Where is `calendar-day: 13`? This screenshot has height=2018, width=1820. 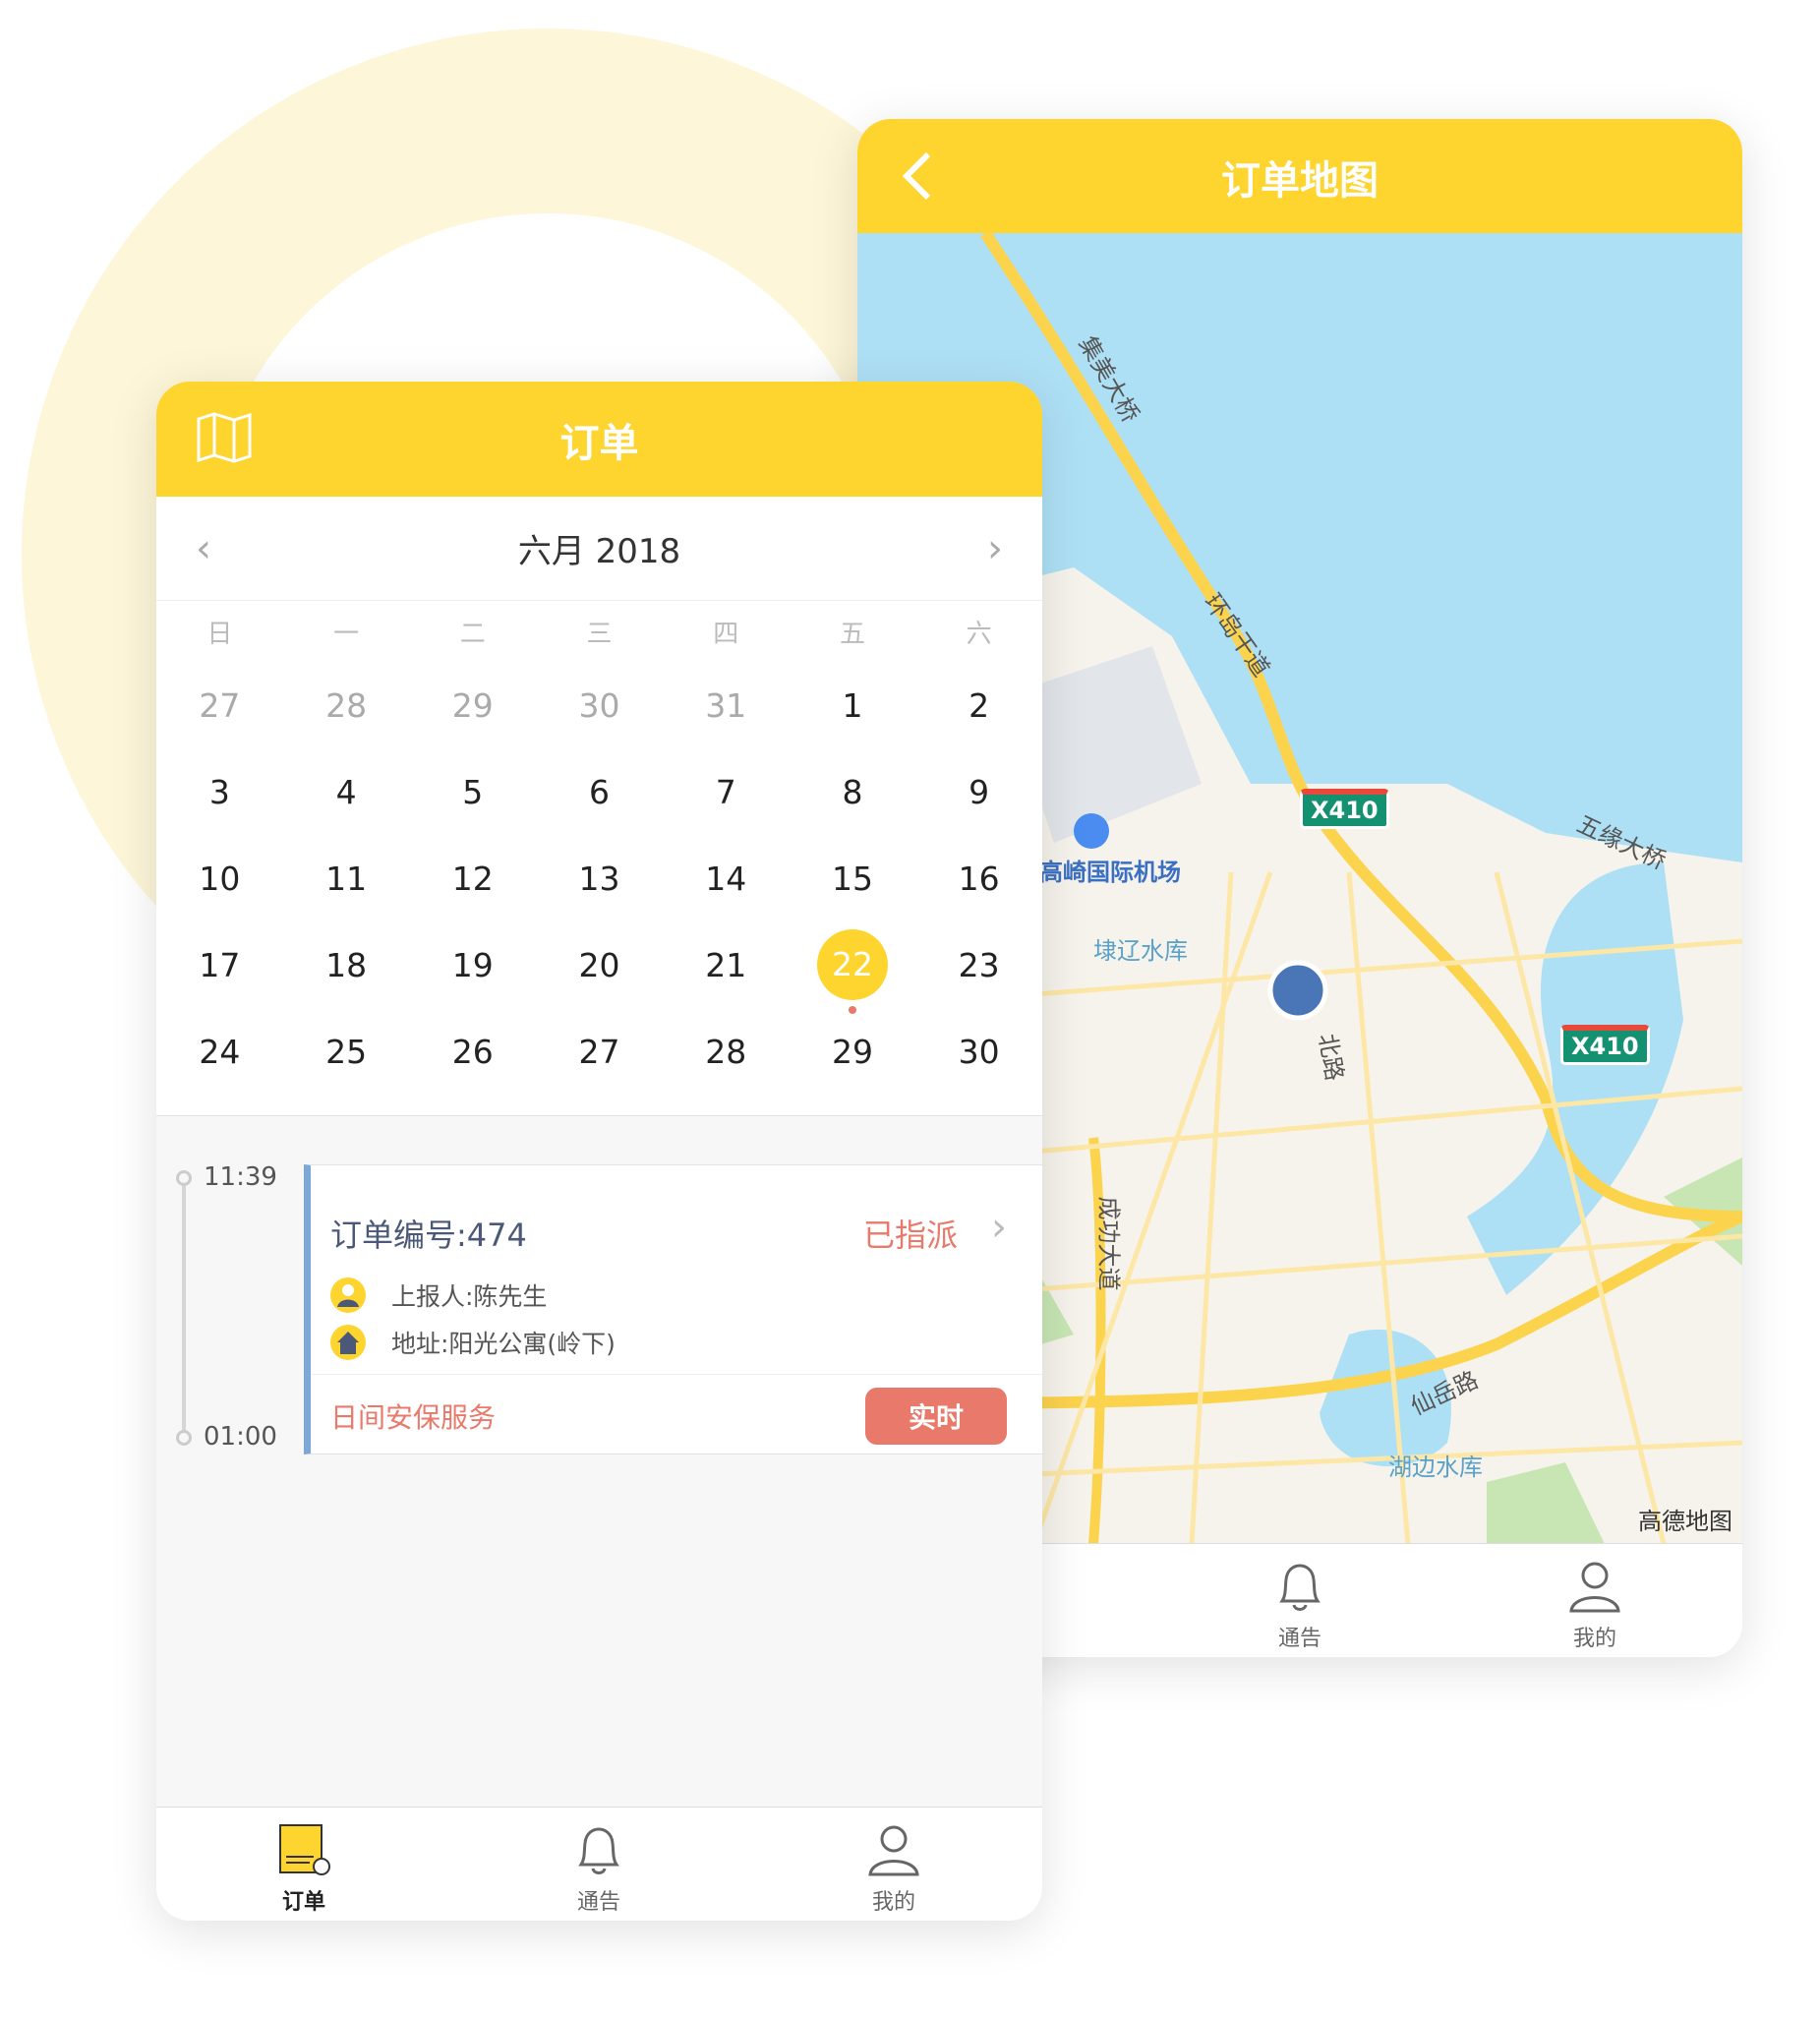 calendar-day: 13 is located at coordinates (599, 879).